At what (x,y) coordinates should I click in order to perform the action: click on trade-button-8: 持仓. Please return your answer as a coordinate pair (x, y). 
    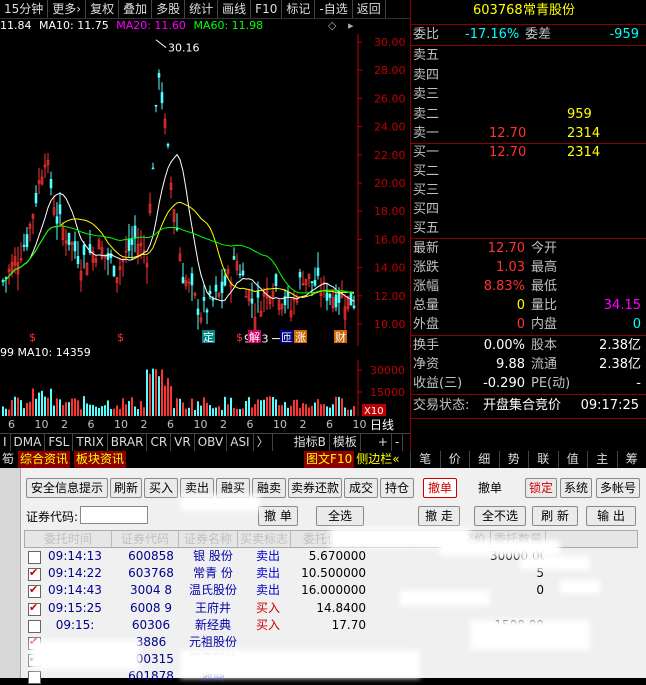
    Looking at the image, I should click on (397, 488).